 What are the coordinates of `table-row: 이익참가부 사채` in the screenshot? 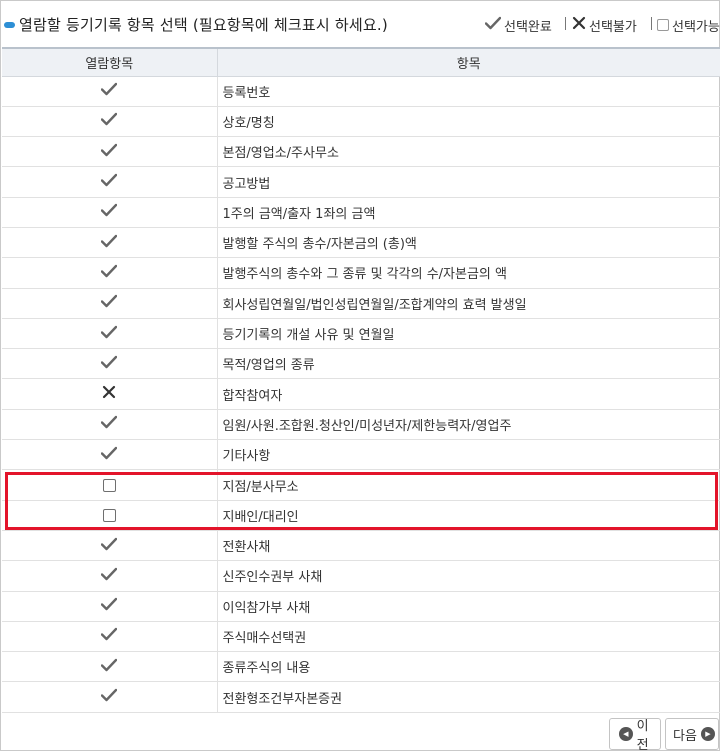 It's located at (361, 606).